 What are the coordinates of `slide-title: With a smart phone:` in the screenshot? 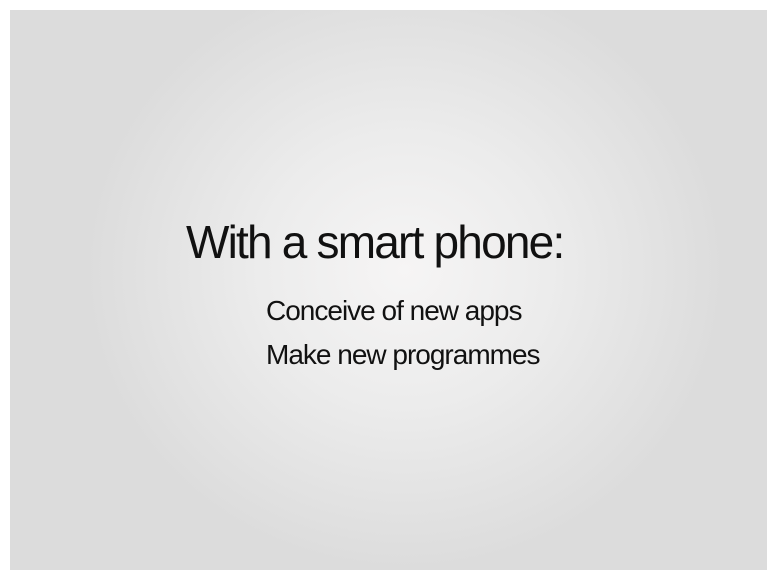 It's located at (375, 242).